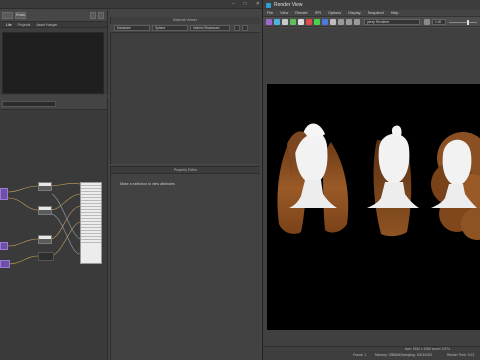  Describe the element at coordinates (333, 22) in the screenshot. I see `alpha-channel-icon` at that location.